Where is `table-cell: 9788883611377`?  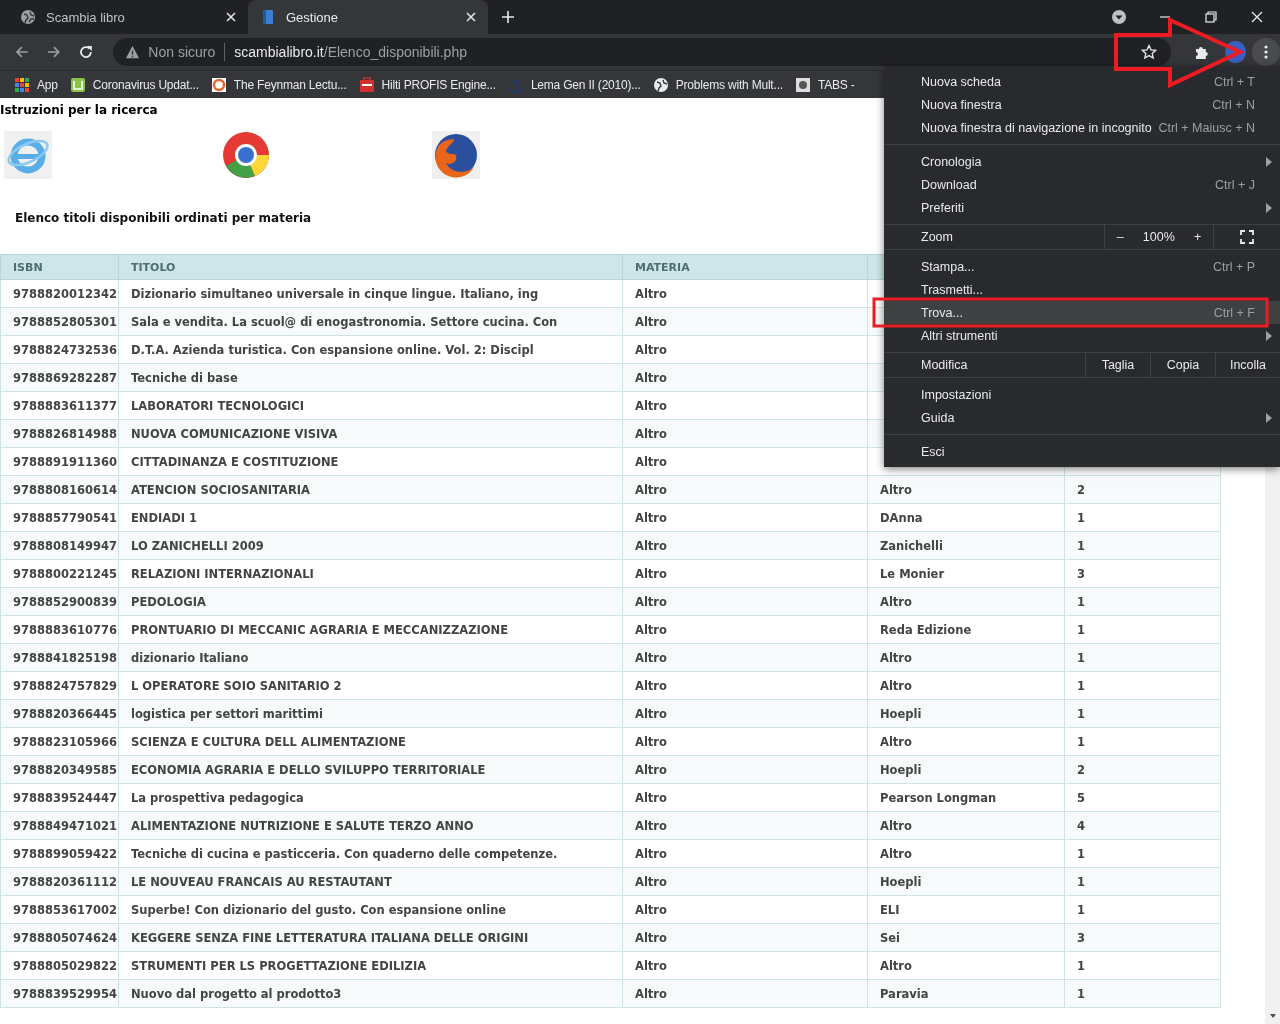 table-cell: 9788883611377 is located at coordinates (59, 405).